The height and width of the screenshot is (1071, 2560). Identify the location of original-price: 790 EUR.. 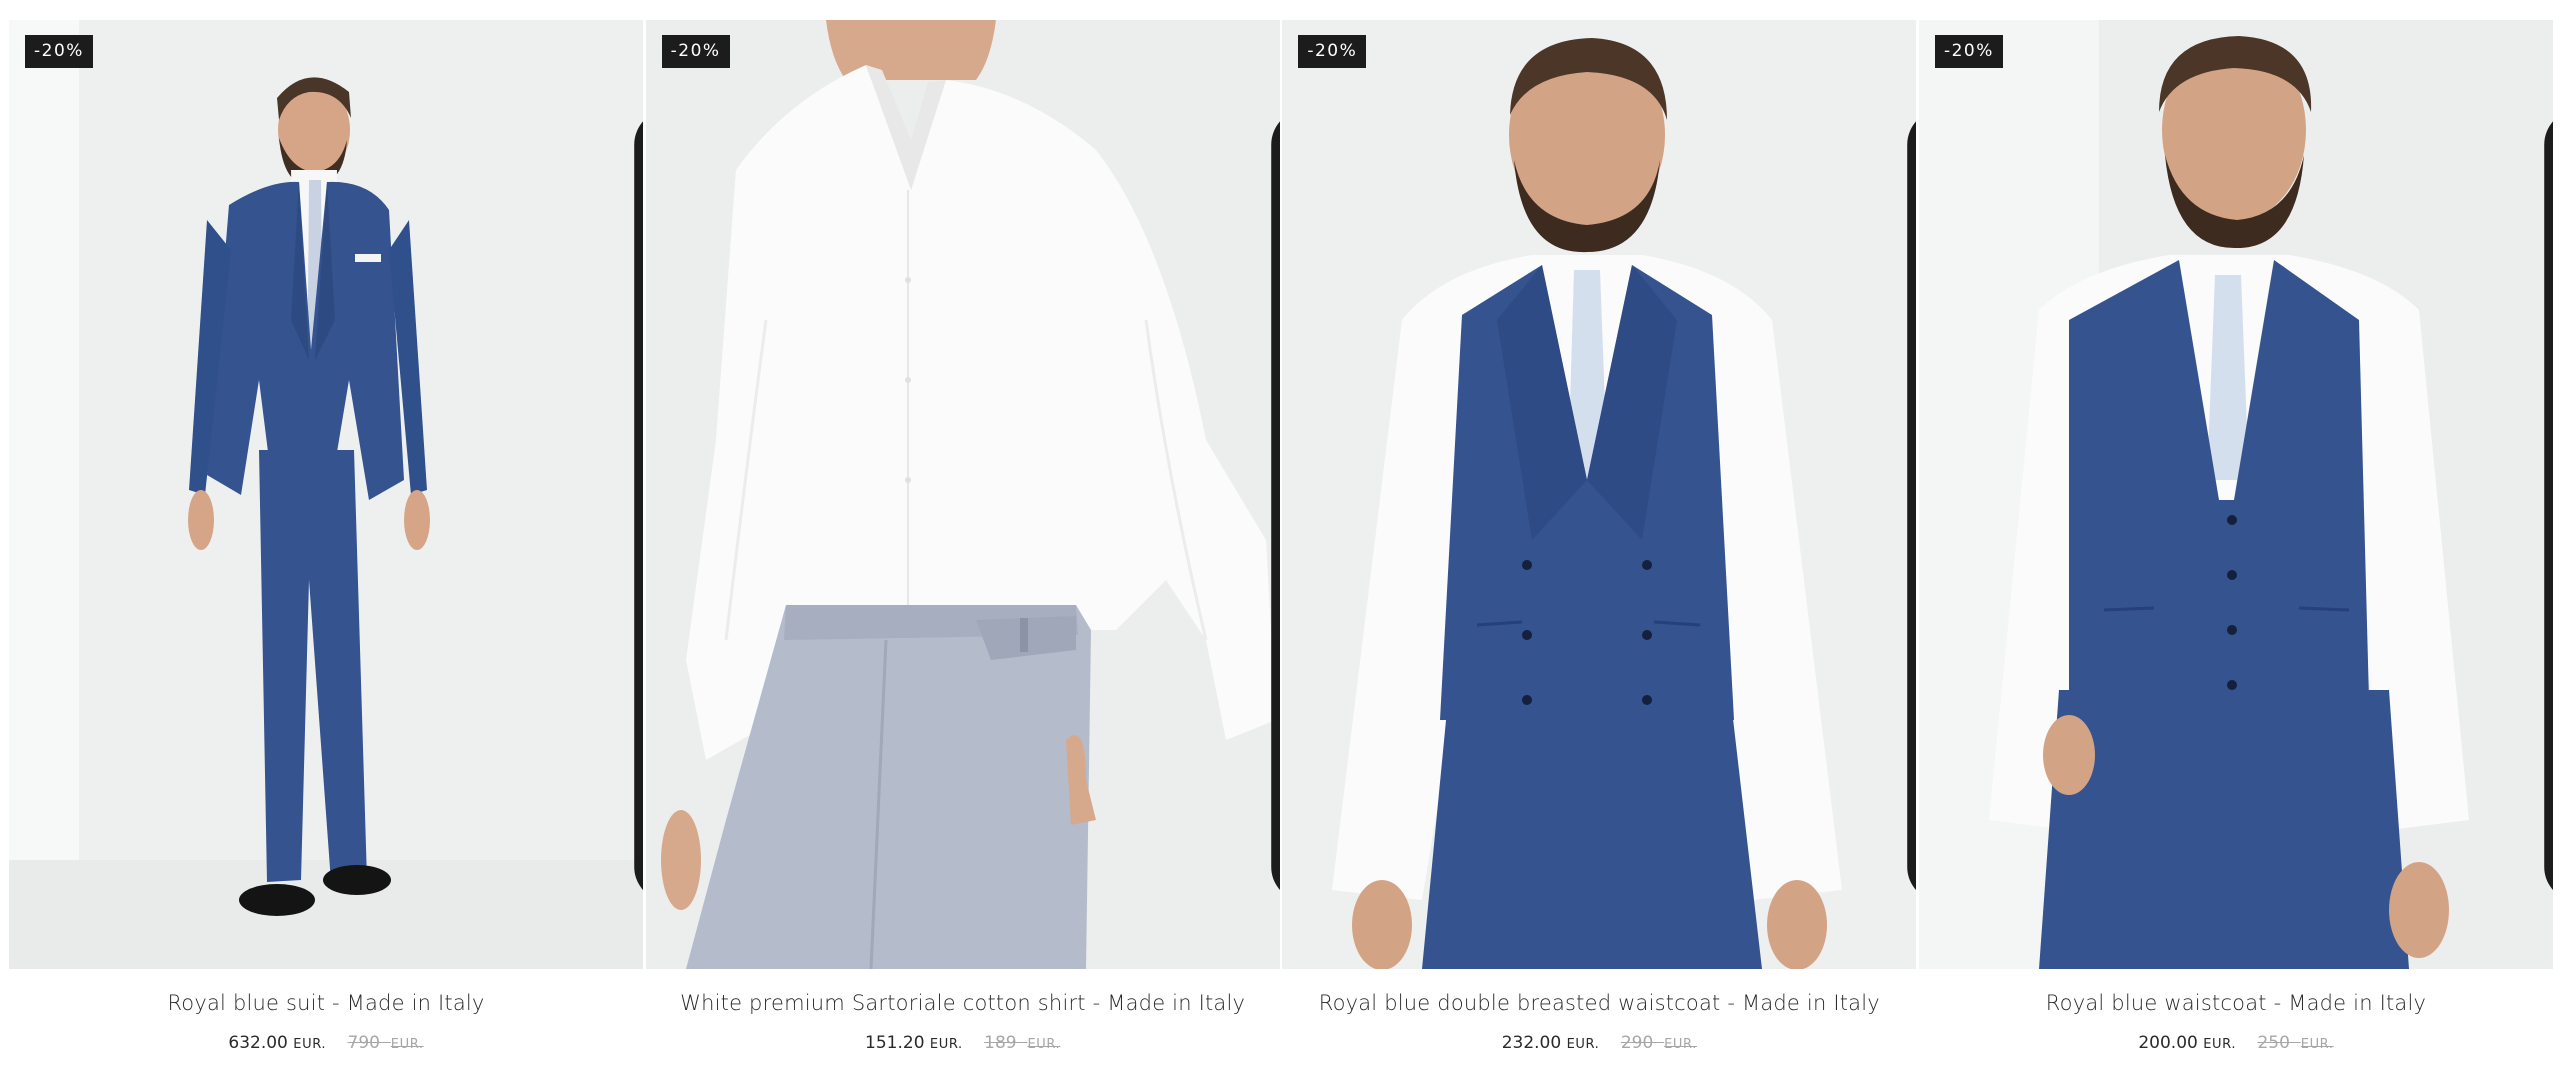
(386, 1043).